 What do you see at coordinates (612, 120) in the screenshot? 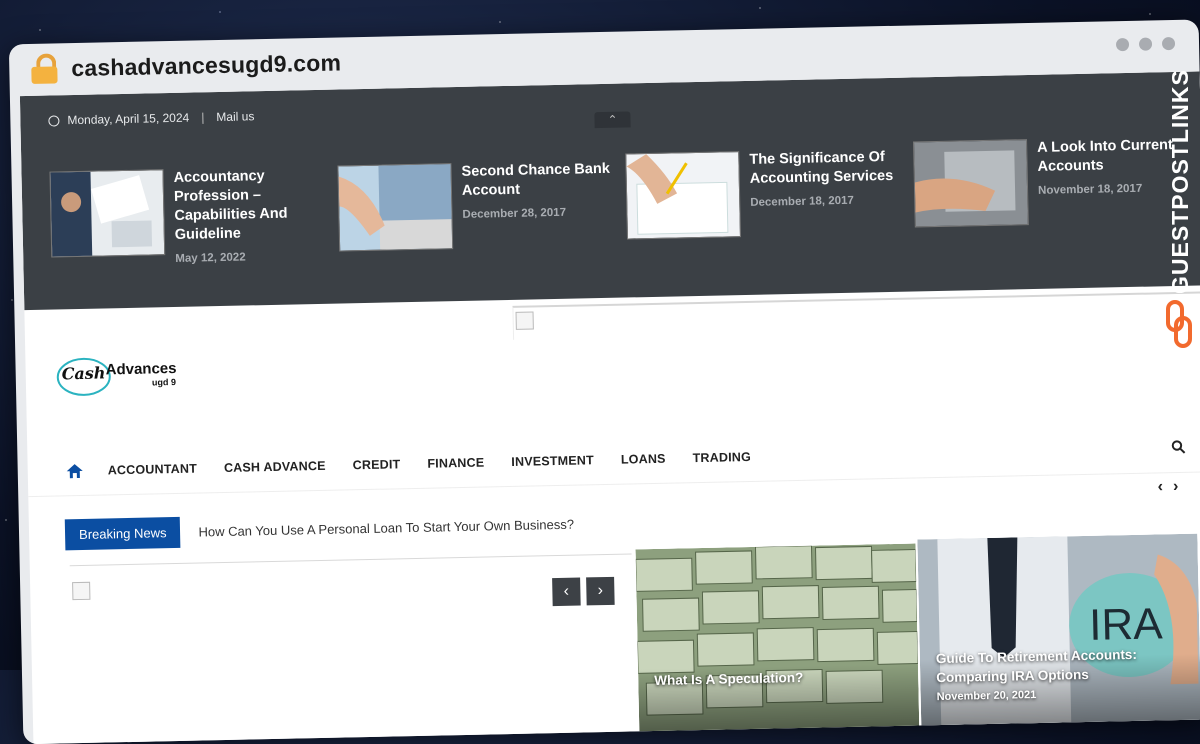
I see `collapse-up-icon: ⌃` at bounding box center [612, 120].